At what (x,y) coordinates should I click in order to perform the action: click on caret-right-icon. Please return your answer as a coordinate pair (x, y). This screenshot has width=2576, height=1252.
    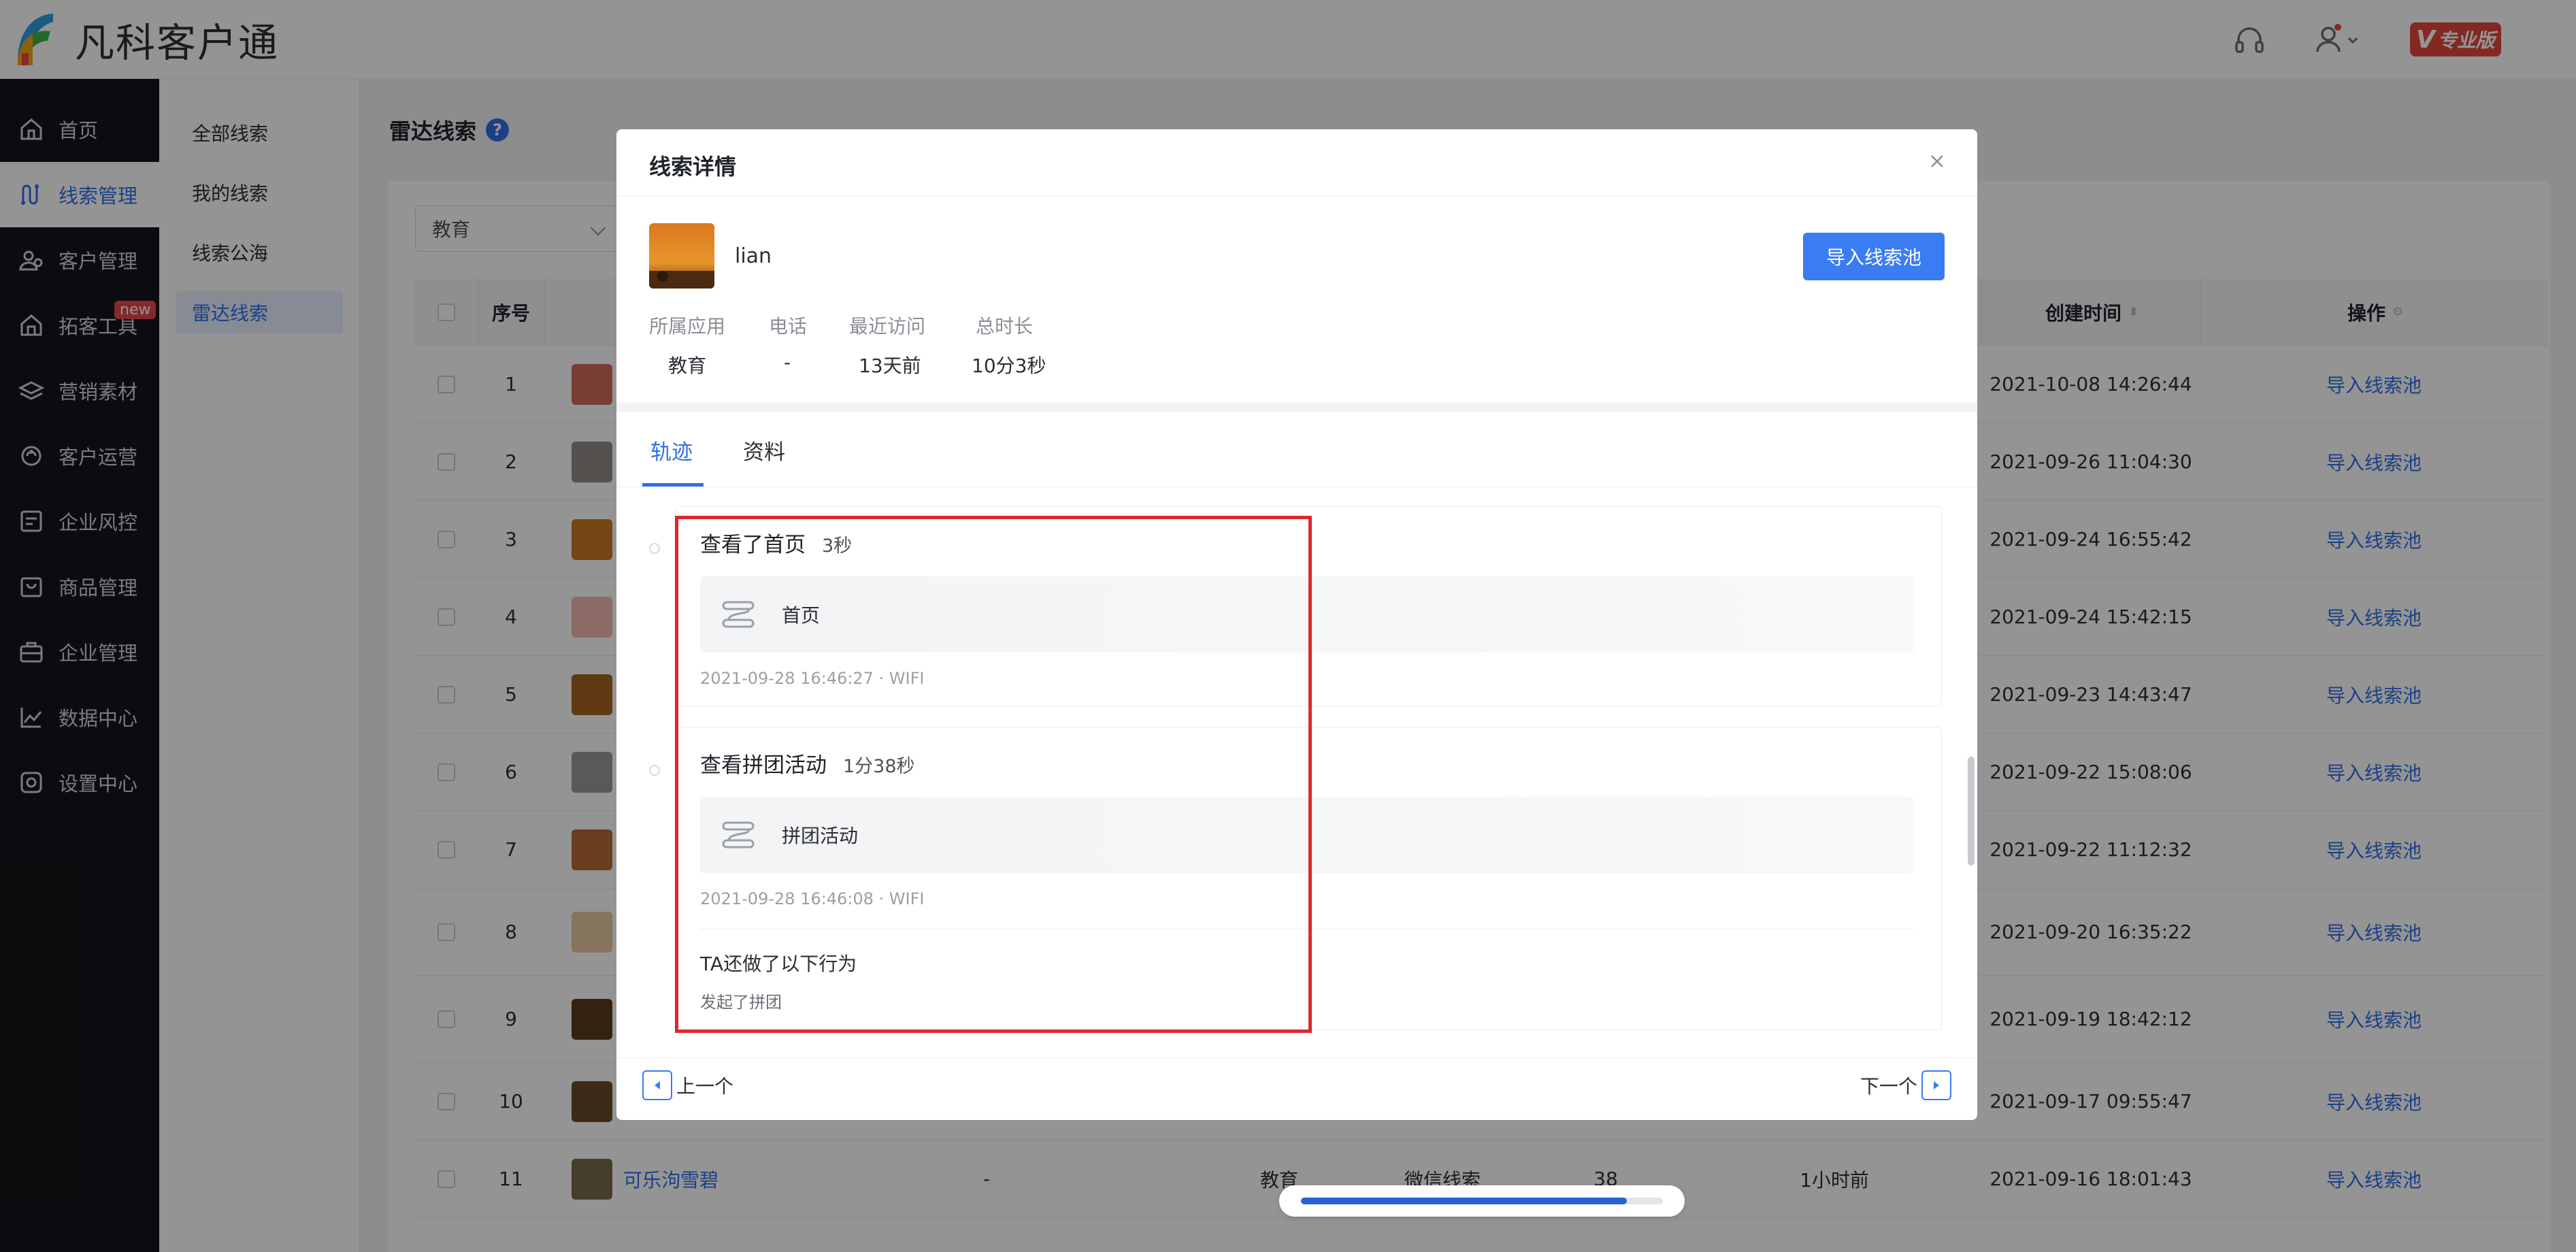
    Looking at the image, I should click on (1936, 1085).